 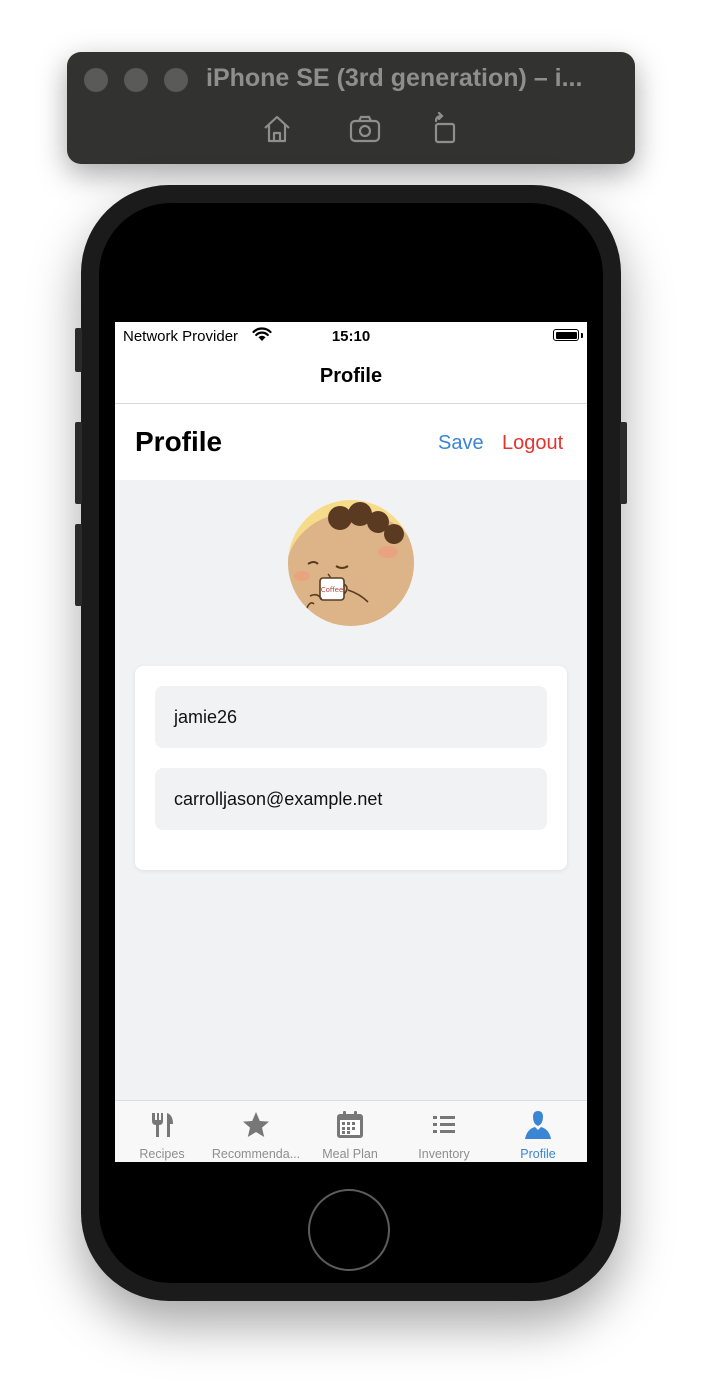 I want to click on tab-label: Profile, so click(x=538, y=1154).